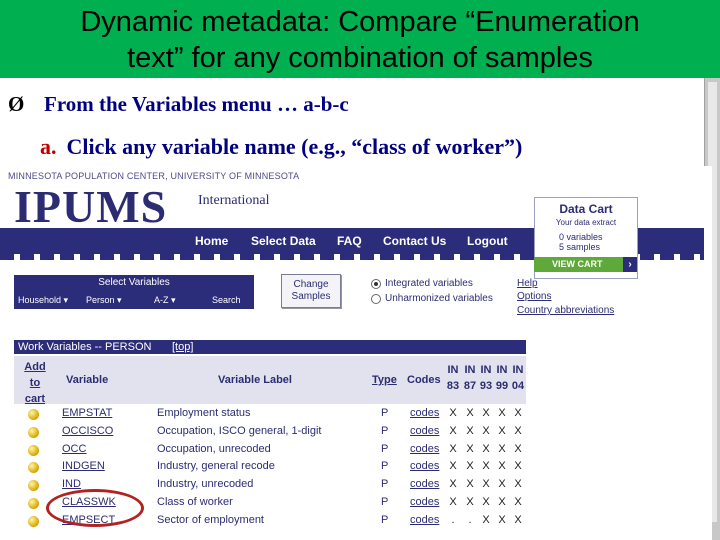 This screenshot has width=720, height=540. Describe the element at coordinates (283, 241) in the screenshot. I see `nav-select-data: Select Data` at that location.